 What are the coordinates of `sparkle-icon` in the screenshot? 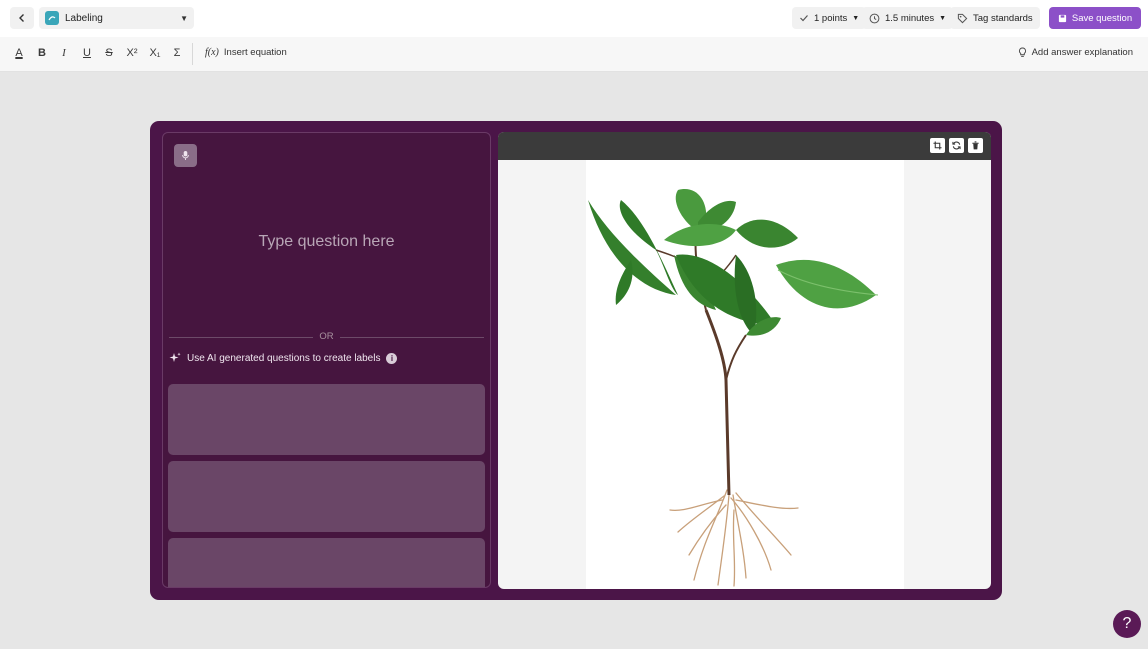 It's located at (175, 357).